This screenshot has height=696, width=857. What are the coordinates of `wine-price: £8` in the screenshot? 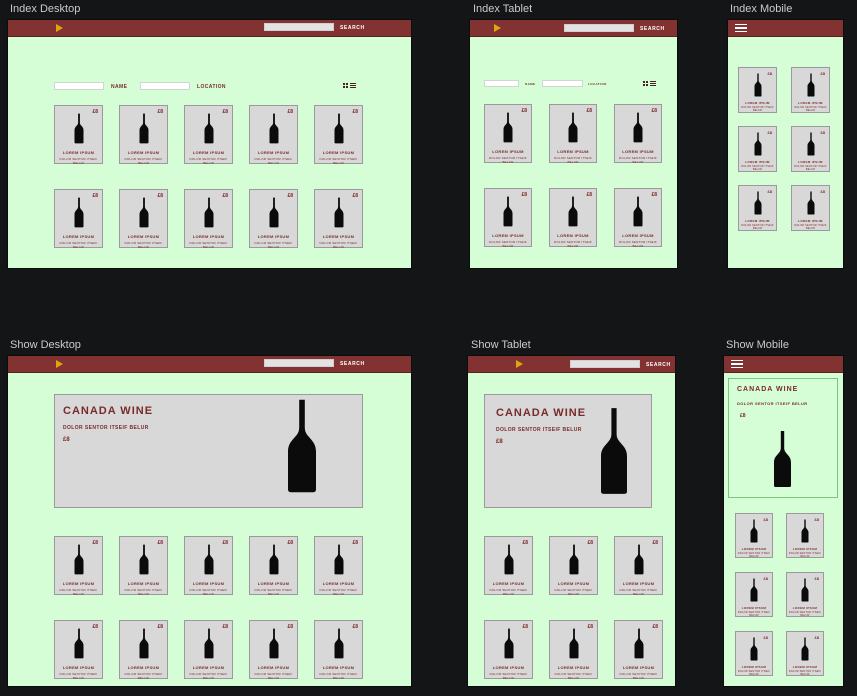 It's located at (743, 416).